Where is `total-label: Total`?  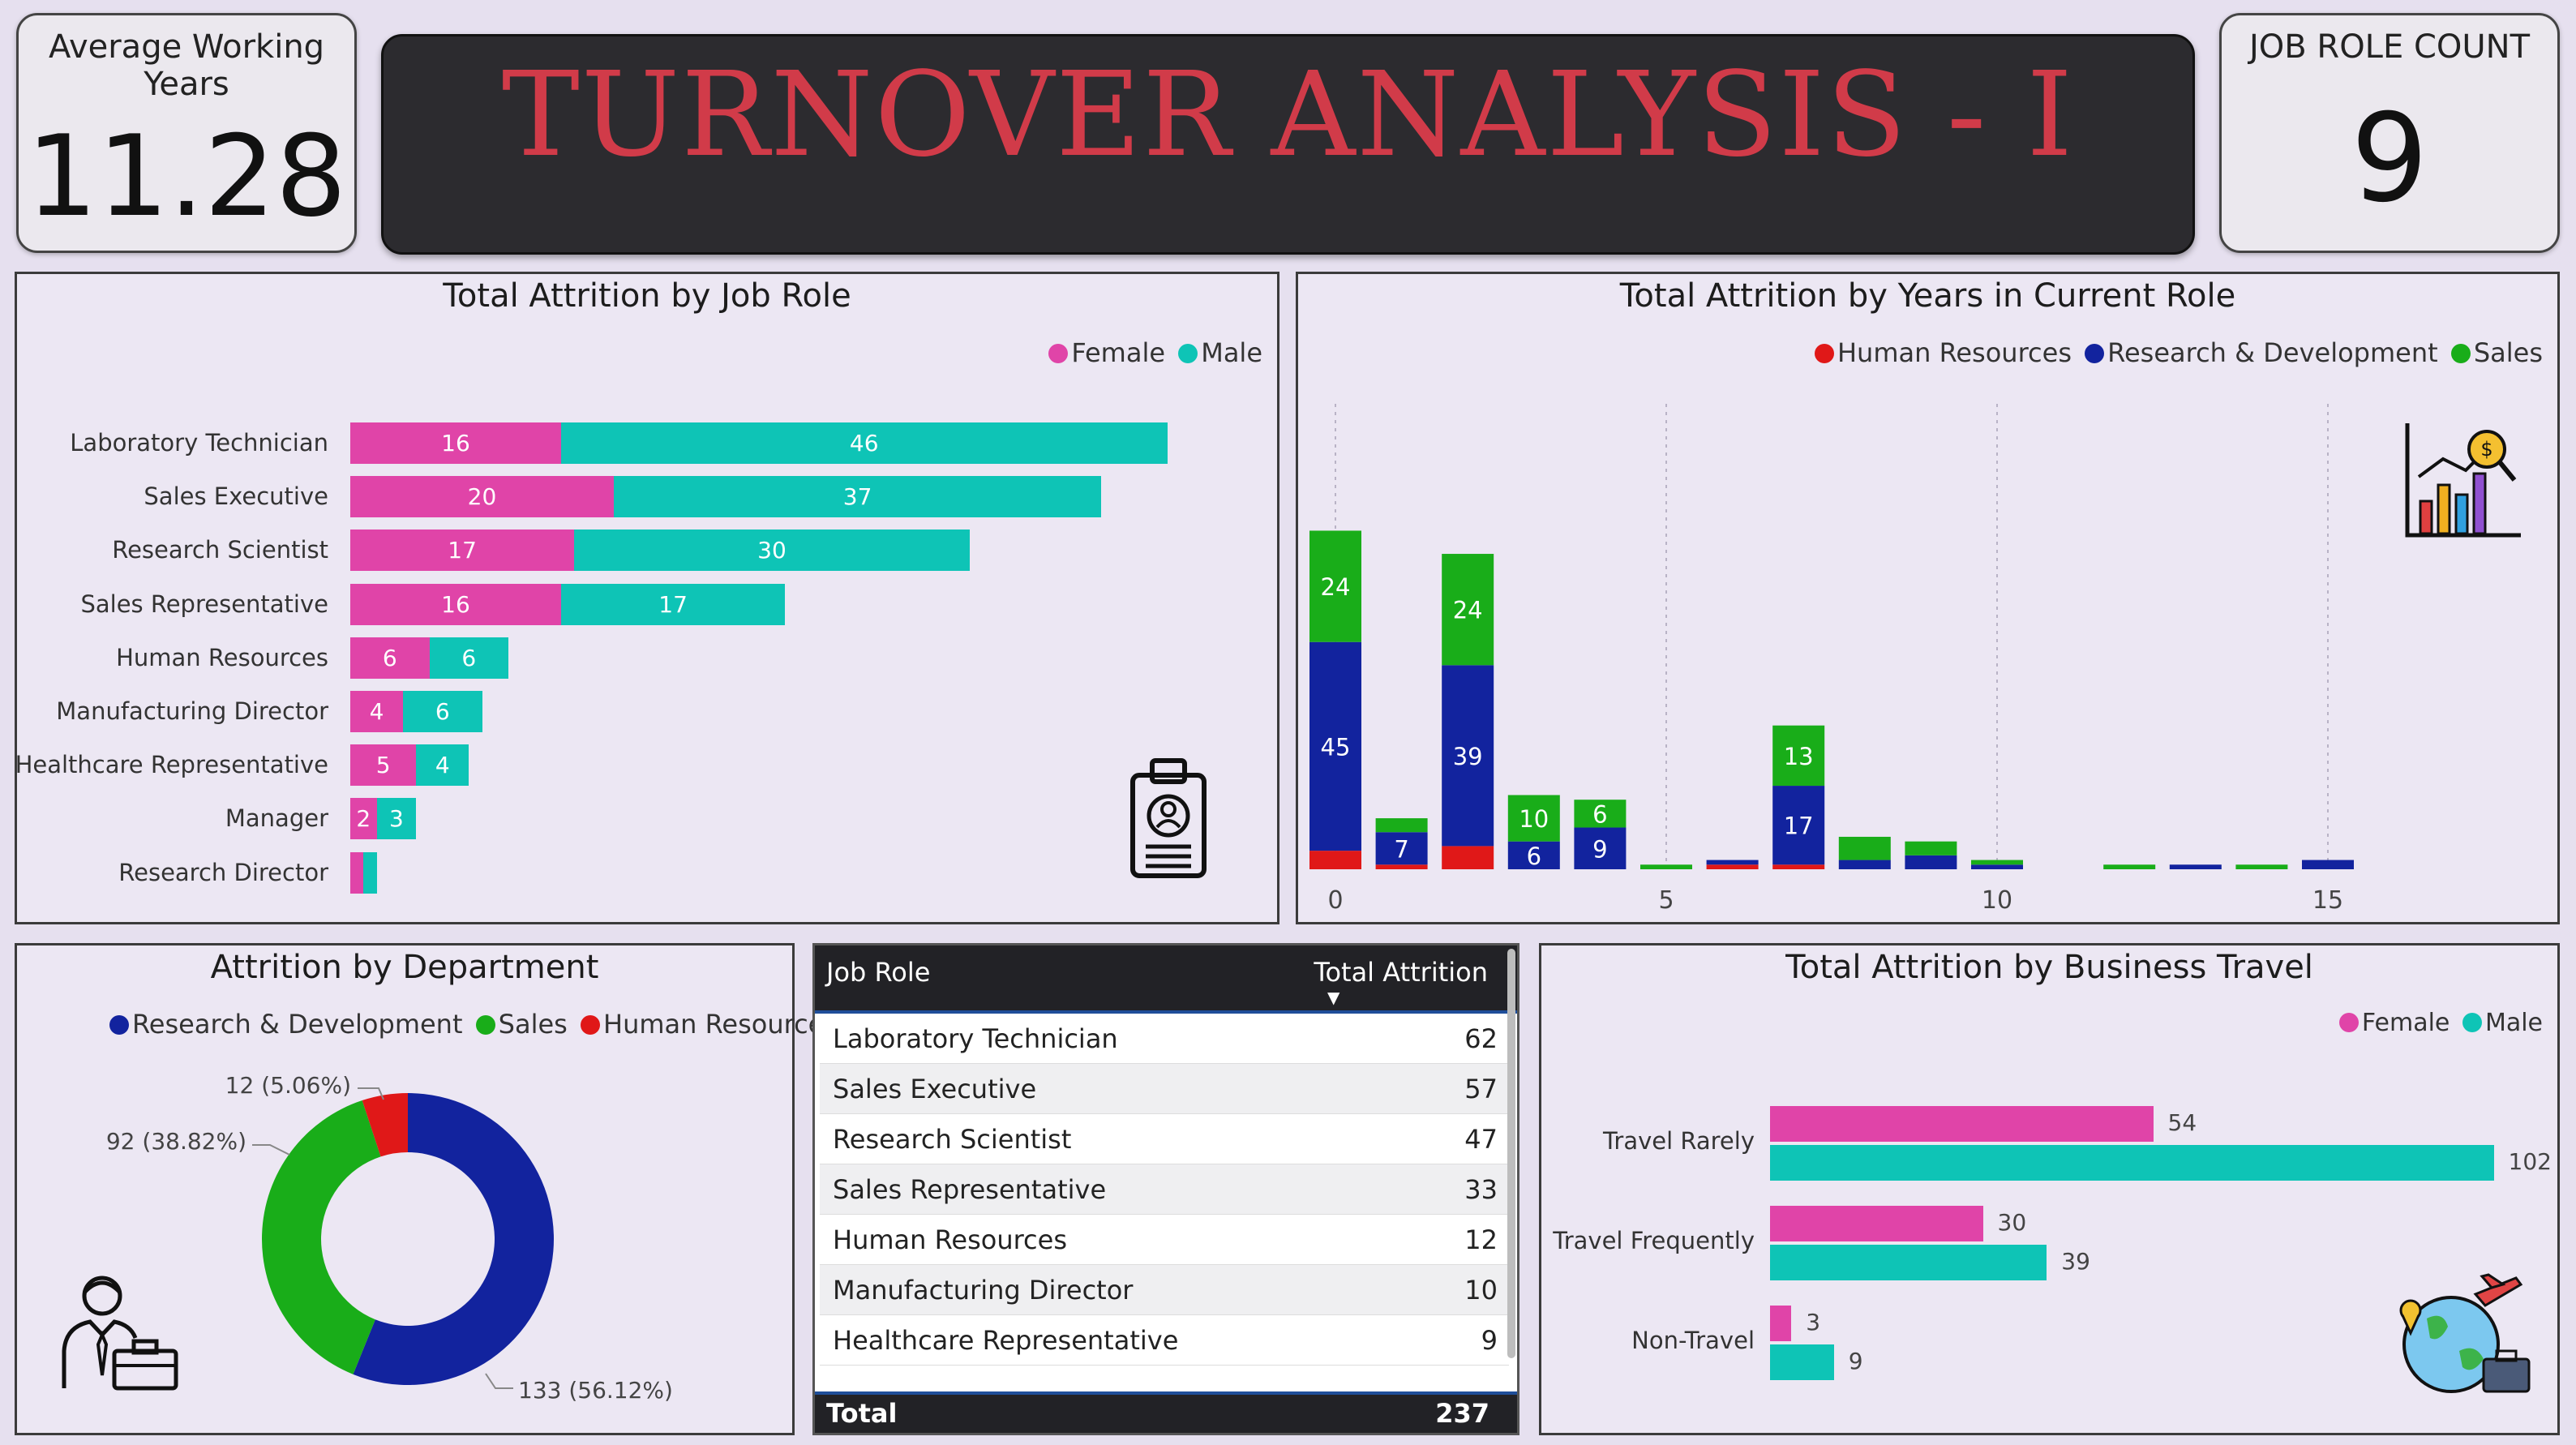
total-label: Total is located at coordinates (862, 1413).